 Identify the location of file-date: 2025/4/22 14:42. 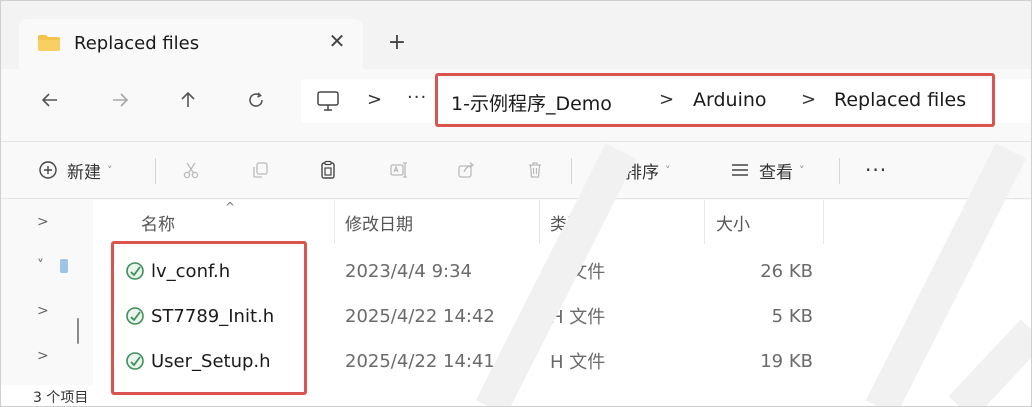
(420, 316).